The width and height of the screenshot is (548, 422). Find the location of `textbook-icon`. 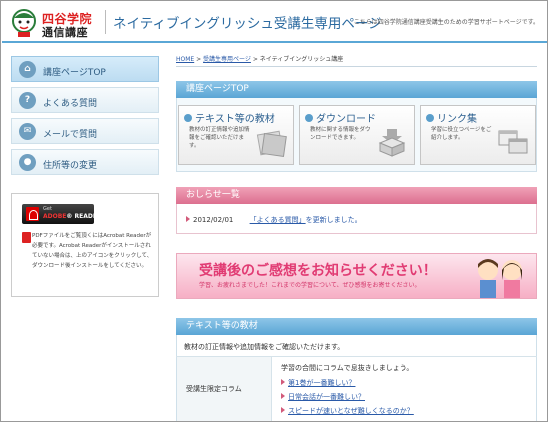

textbook-icon is located at coordinates (271, 143).